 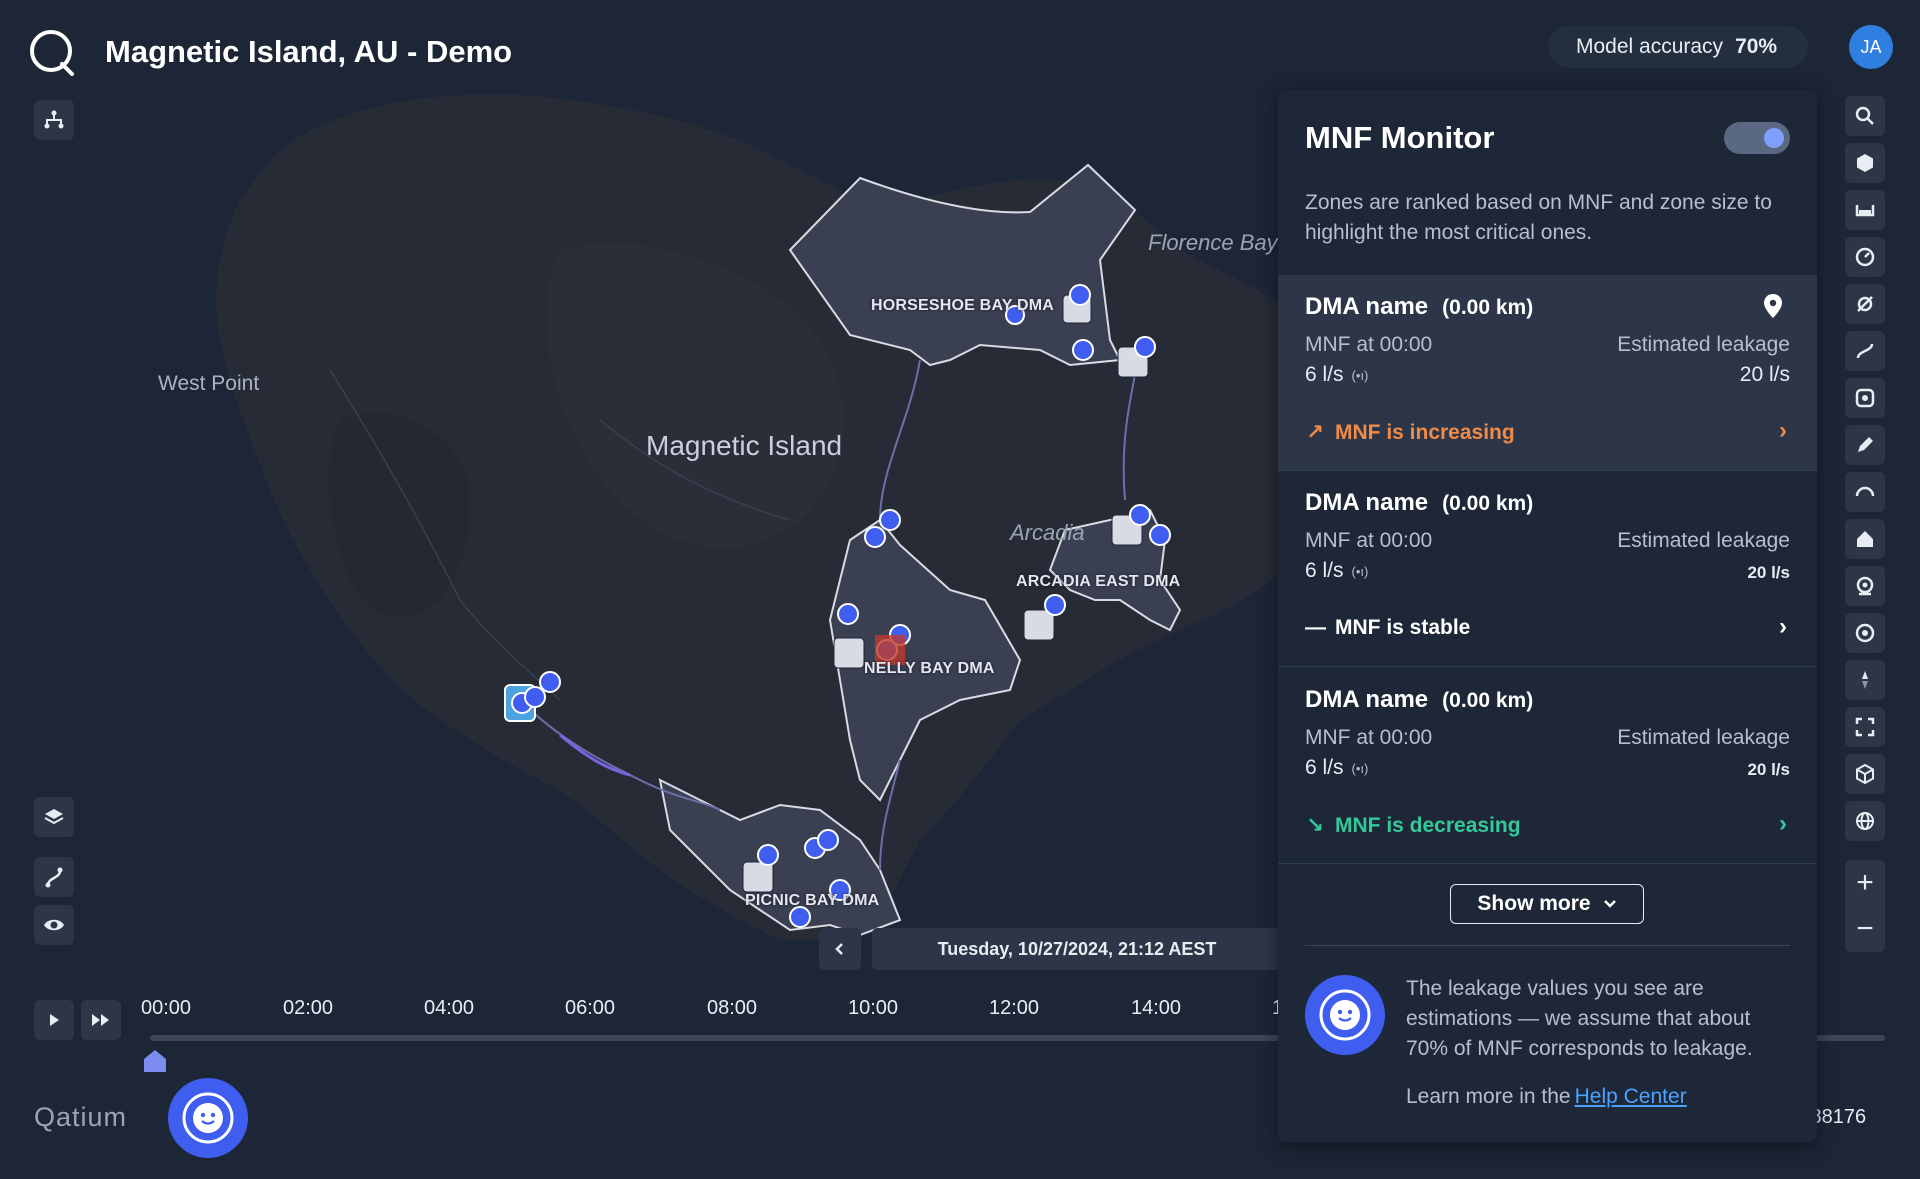 What do you see at coordinates (1757, 138) in the screenshot?
I see `mnf-monitor-toggle` at bounding box center [1757, 138].